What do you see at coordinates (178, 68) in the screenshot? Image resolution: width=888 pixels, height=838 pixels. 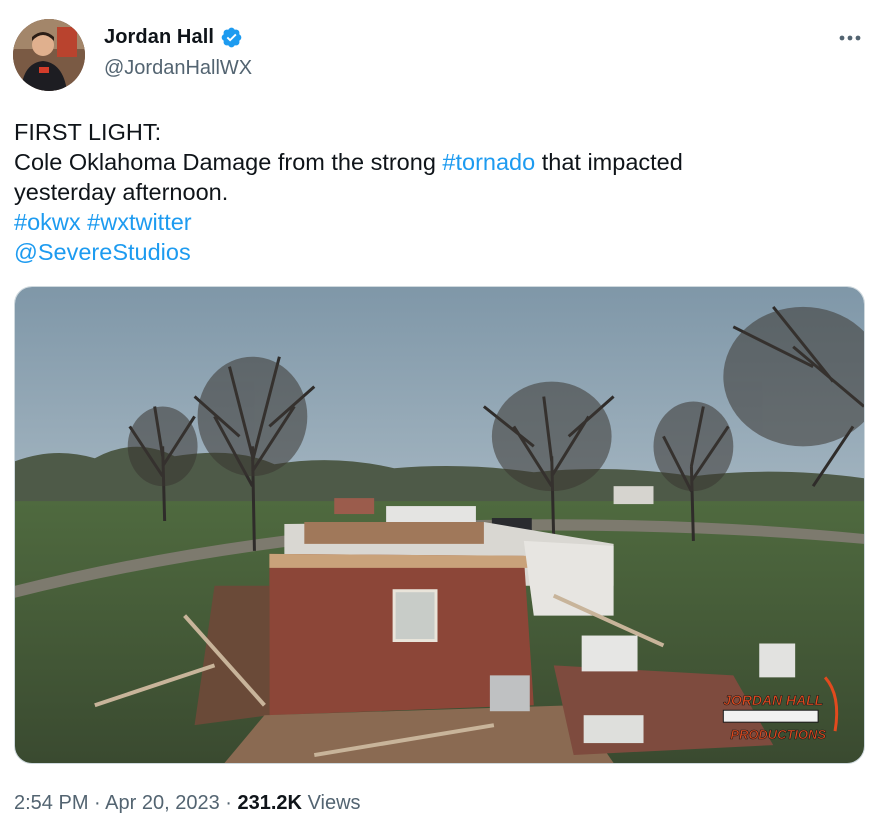 I see `author-handle: @JordanHallWX` at bounding box center [178, 68].